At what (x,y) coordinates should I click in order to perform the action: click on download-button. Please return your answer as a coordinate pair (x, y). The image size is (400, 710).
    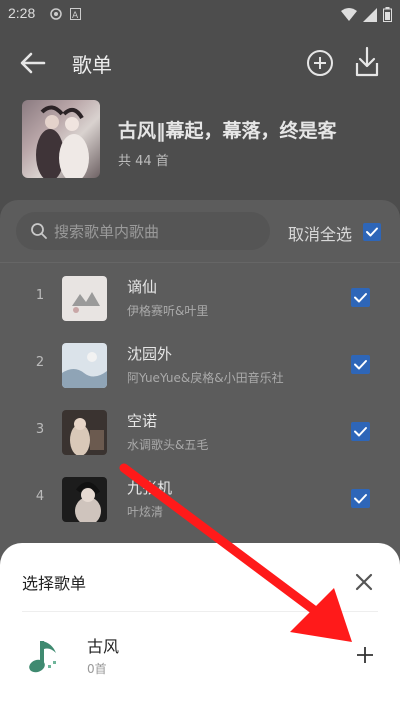
    Looking at the image, I should click on (367, 62).